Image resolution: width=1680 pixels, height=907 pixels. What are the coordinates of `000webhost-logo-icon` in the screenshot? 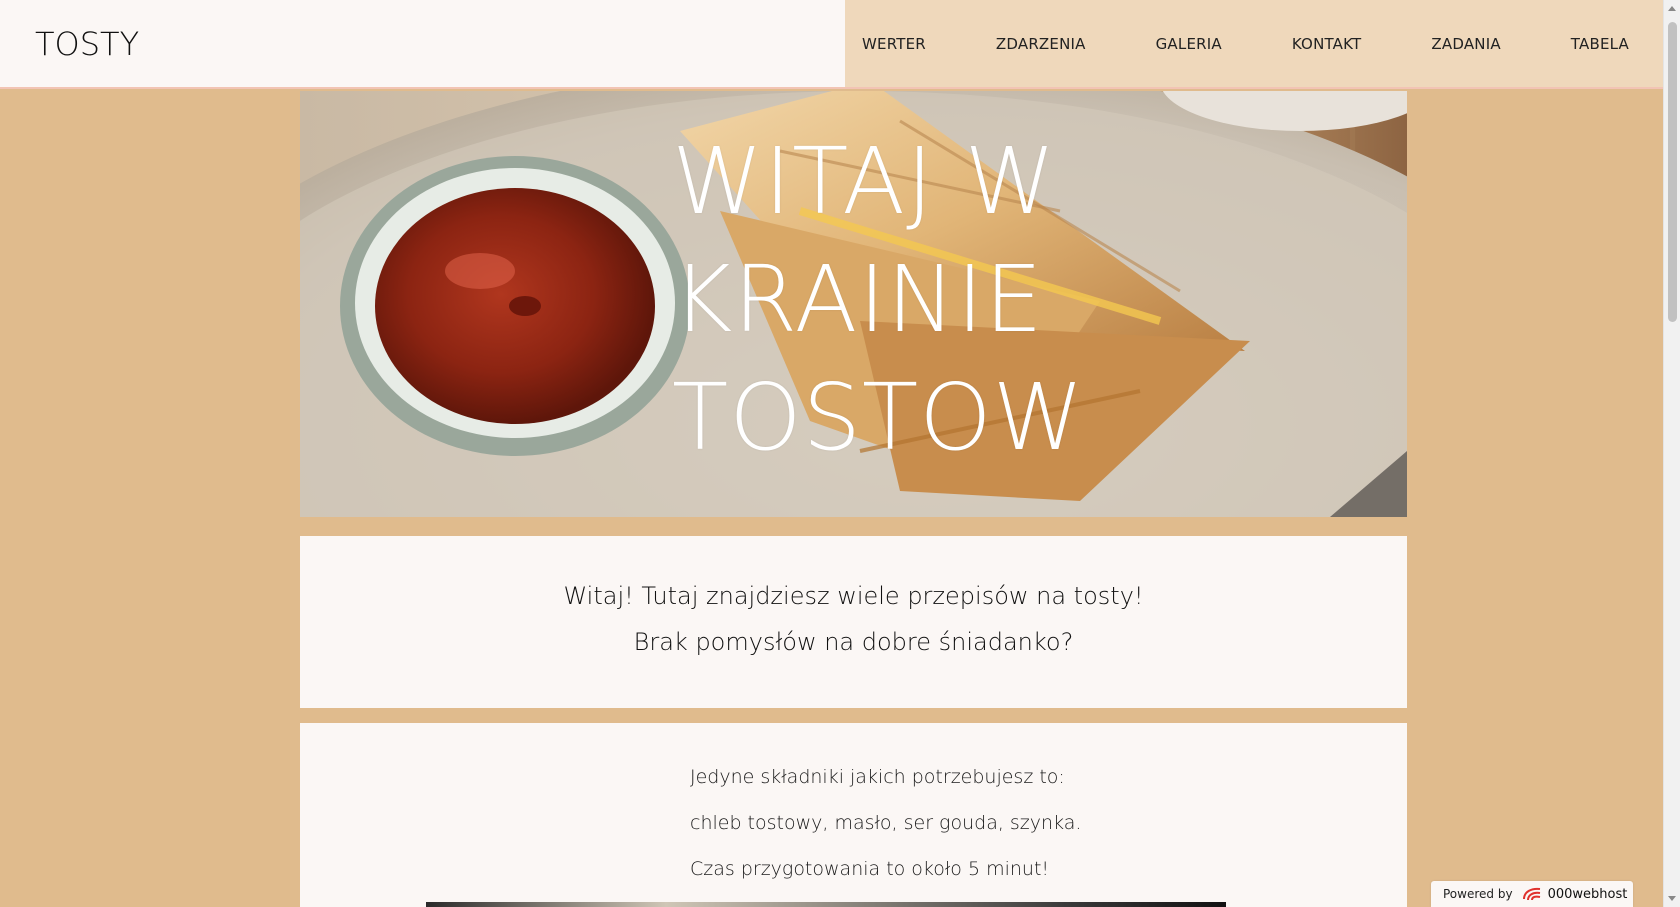 It's located at (1531, 894).